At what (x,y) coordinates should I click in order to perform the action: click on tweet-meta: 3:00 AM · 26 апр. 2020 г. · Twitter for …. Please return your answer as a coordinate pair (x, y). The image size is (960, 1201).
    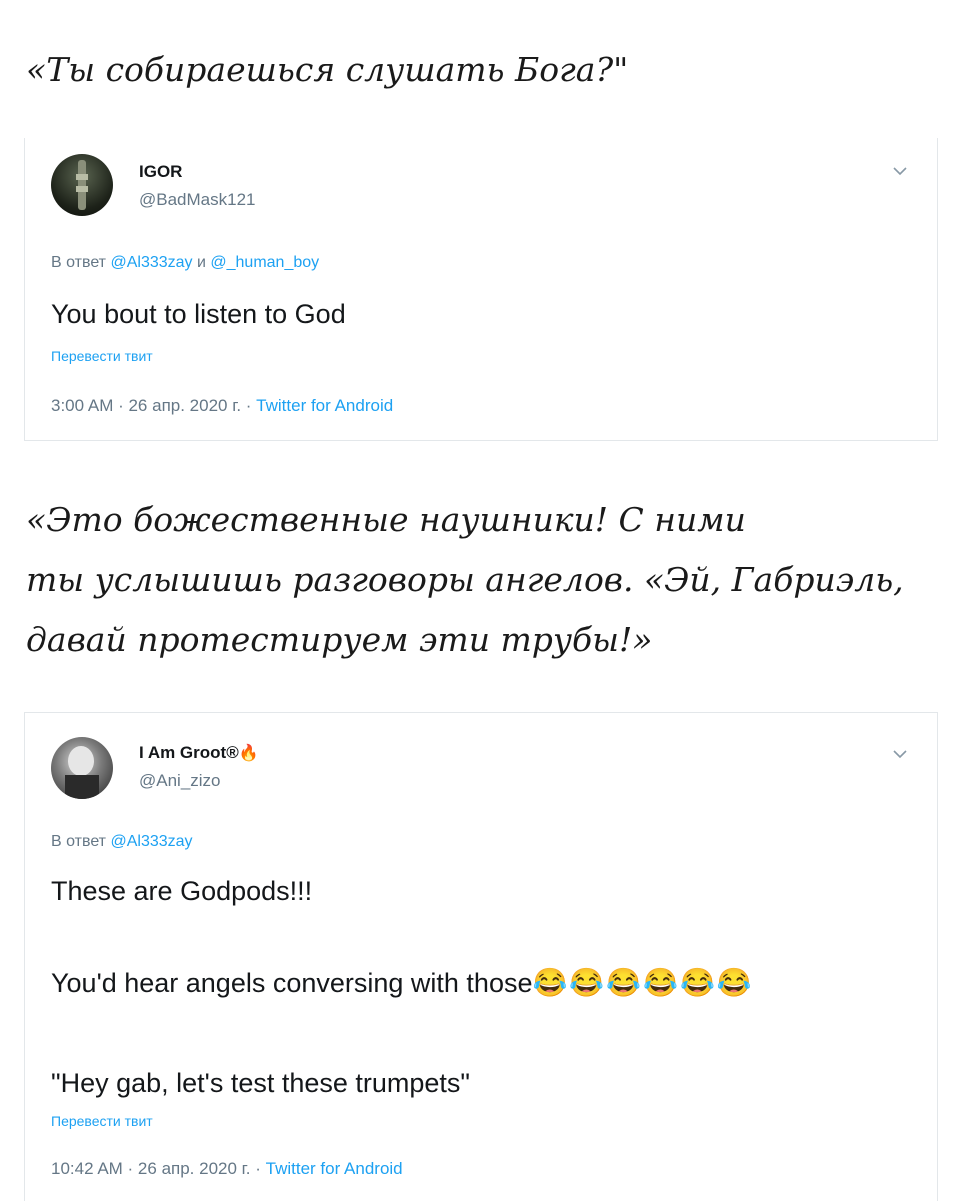
    Looking at the image, I should click on (222, 406).